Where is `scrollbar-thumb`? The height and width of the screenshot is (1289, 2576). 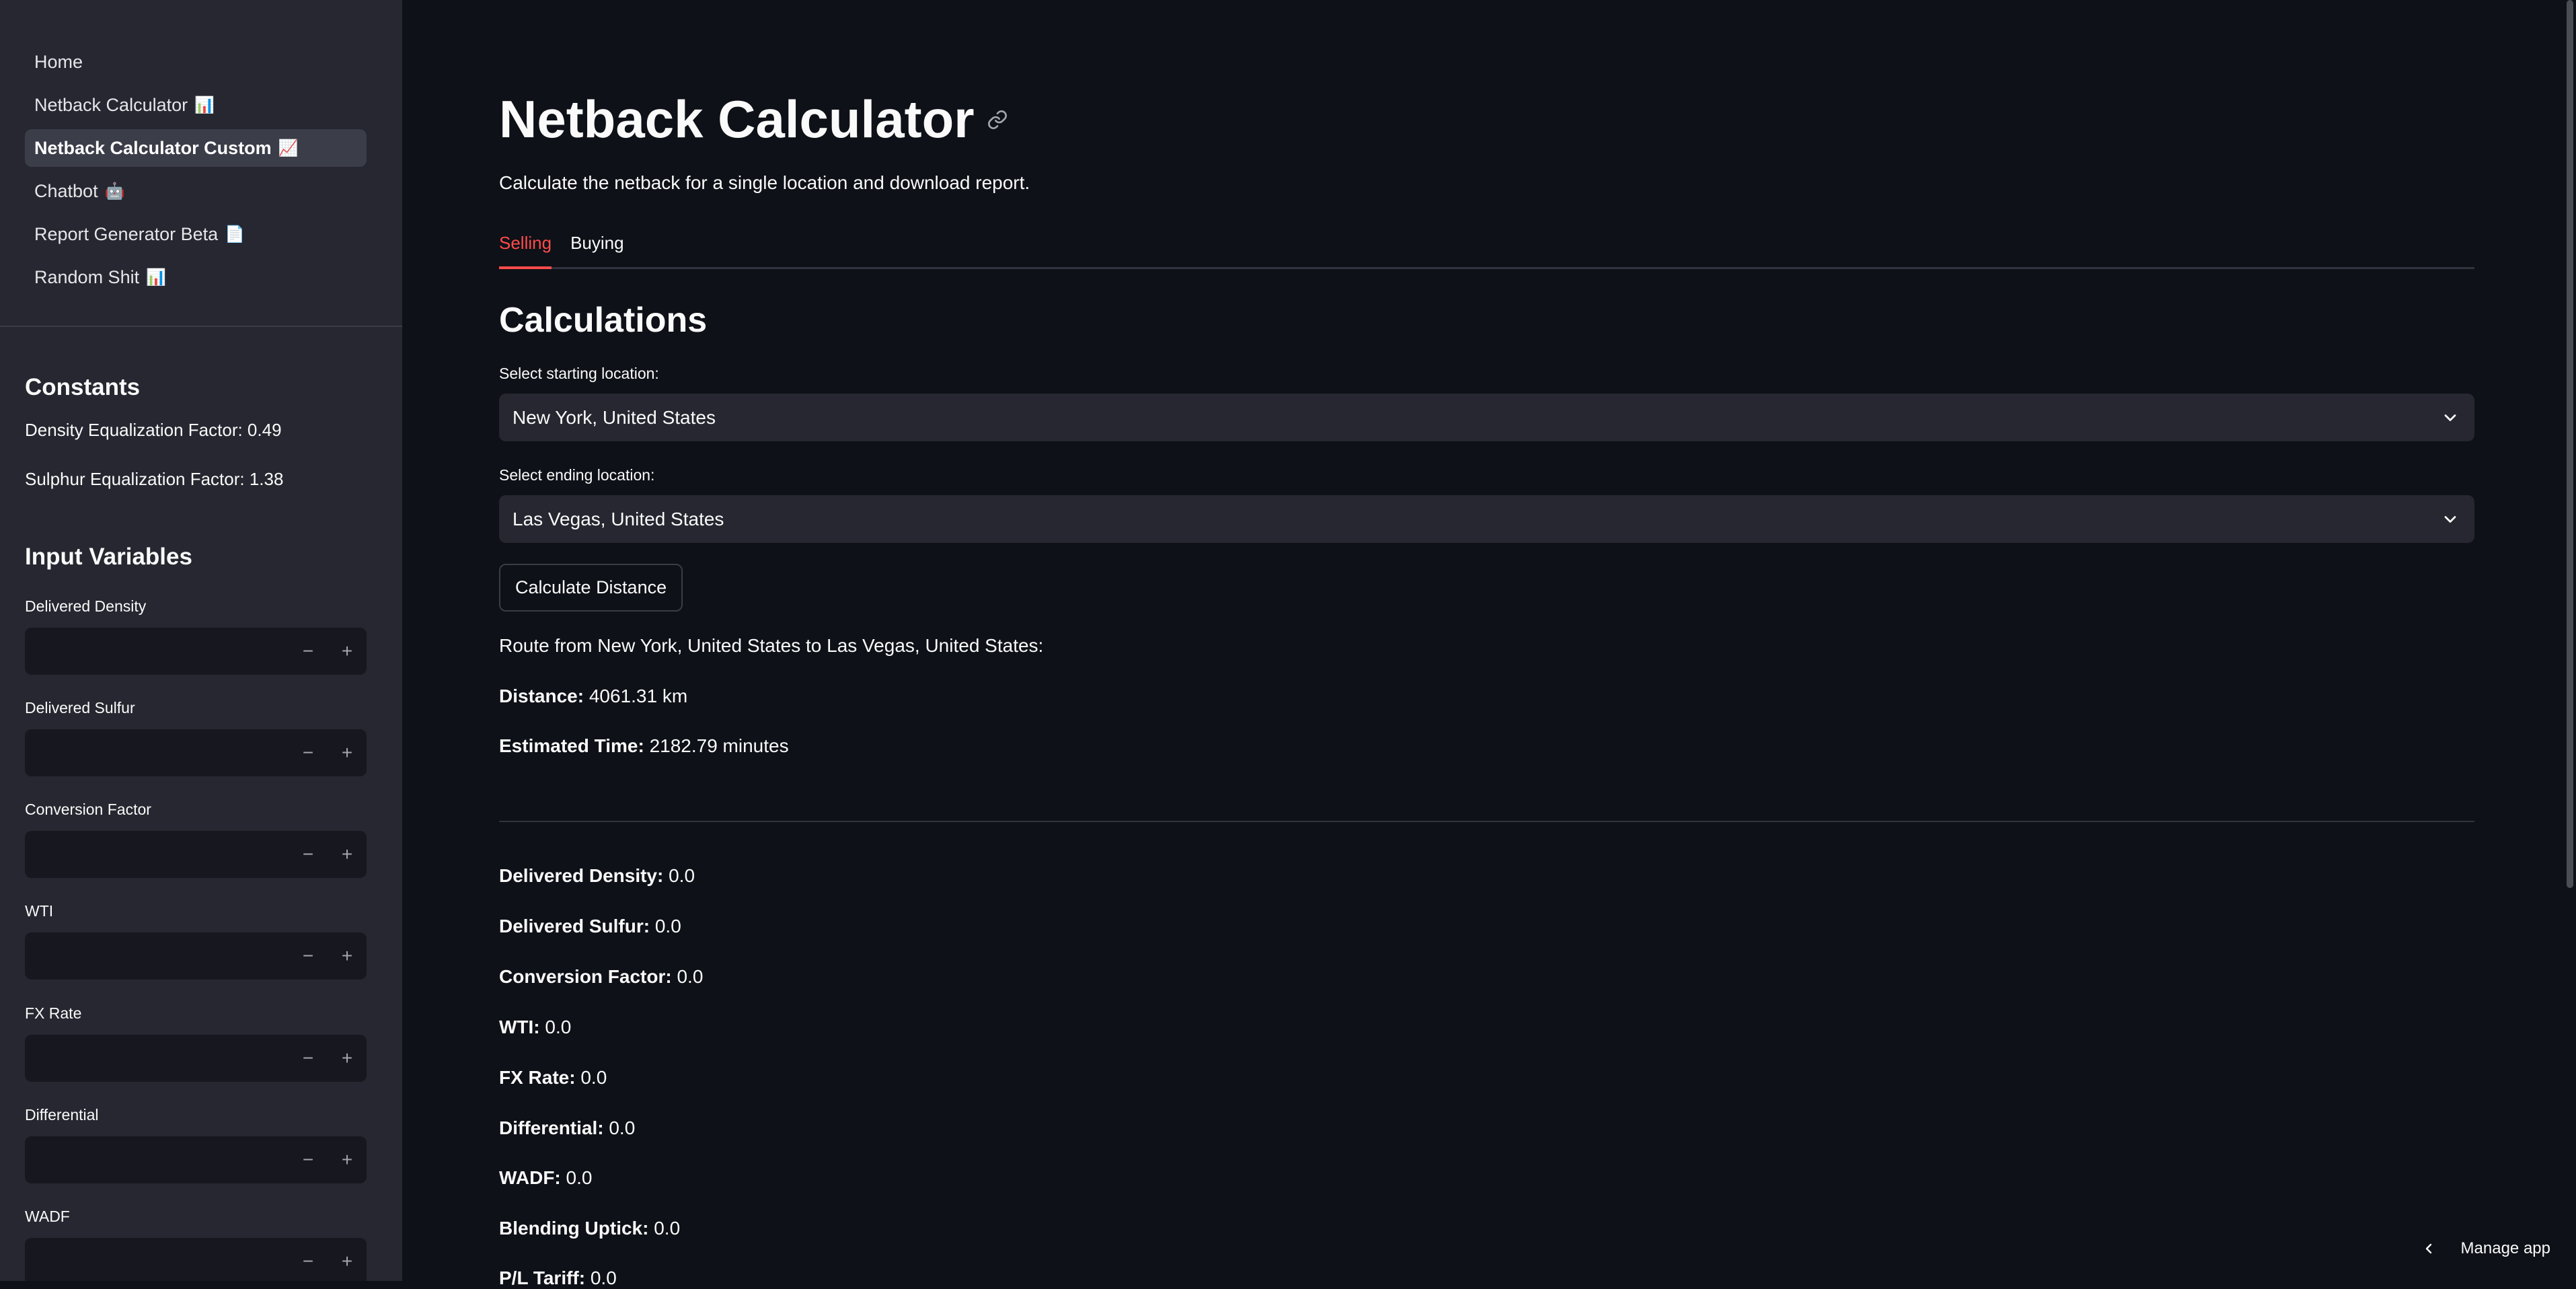 scrollbar-thumb is located at coordinates (2570, 444).